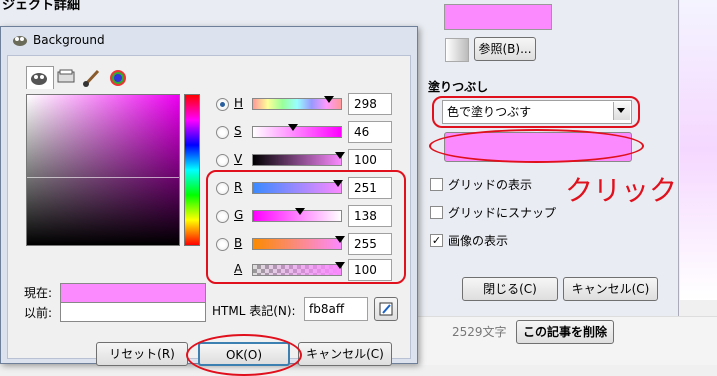 The image size is (717, 376). What do you see at coordinates (222, 104) in the screenshot?
I see `radio-h` at bounding box center [222, 104].